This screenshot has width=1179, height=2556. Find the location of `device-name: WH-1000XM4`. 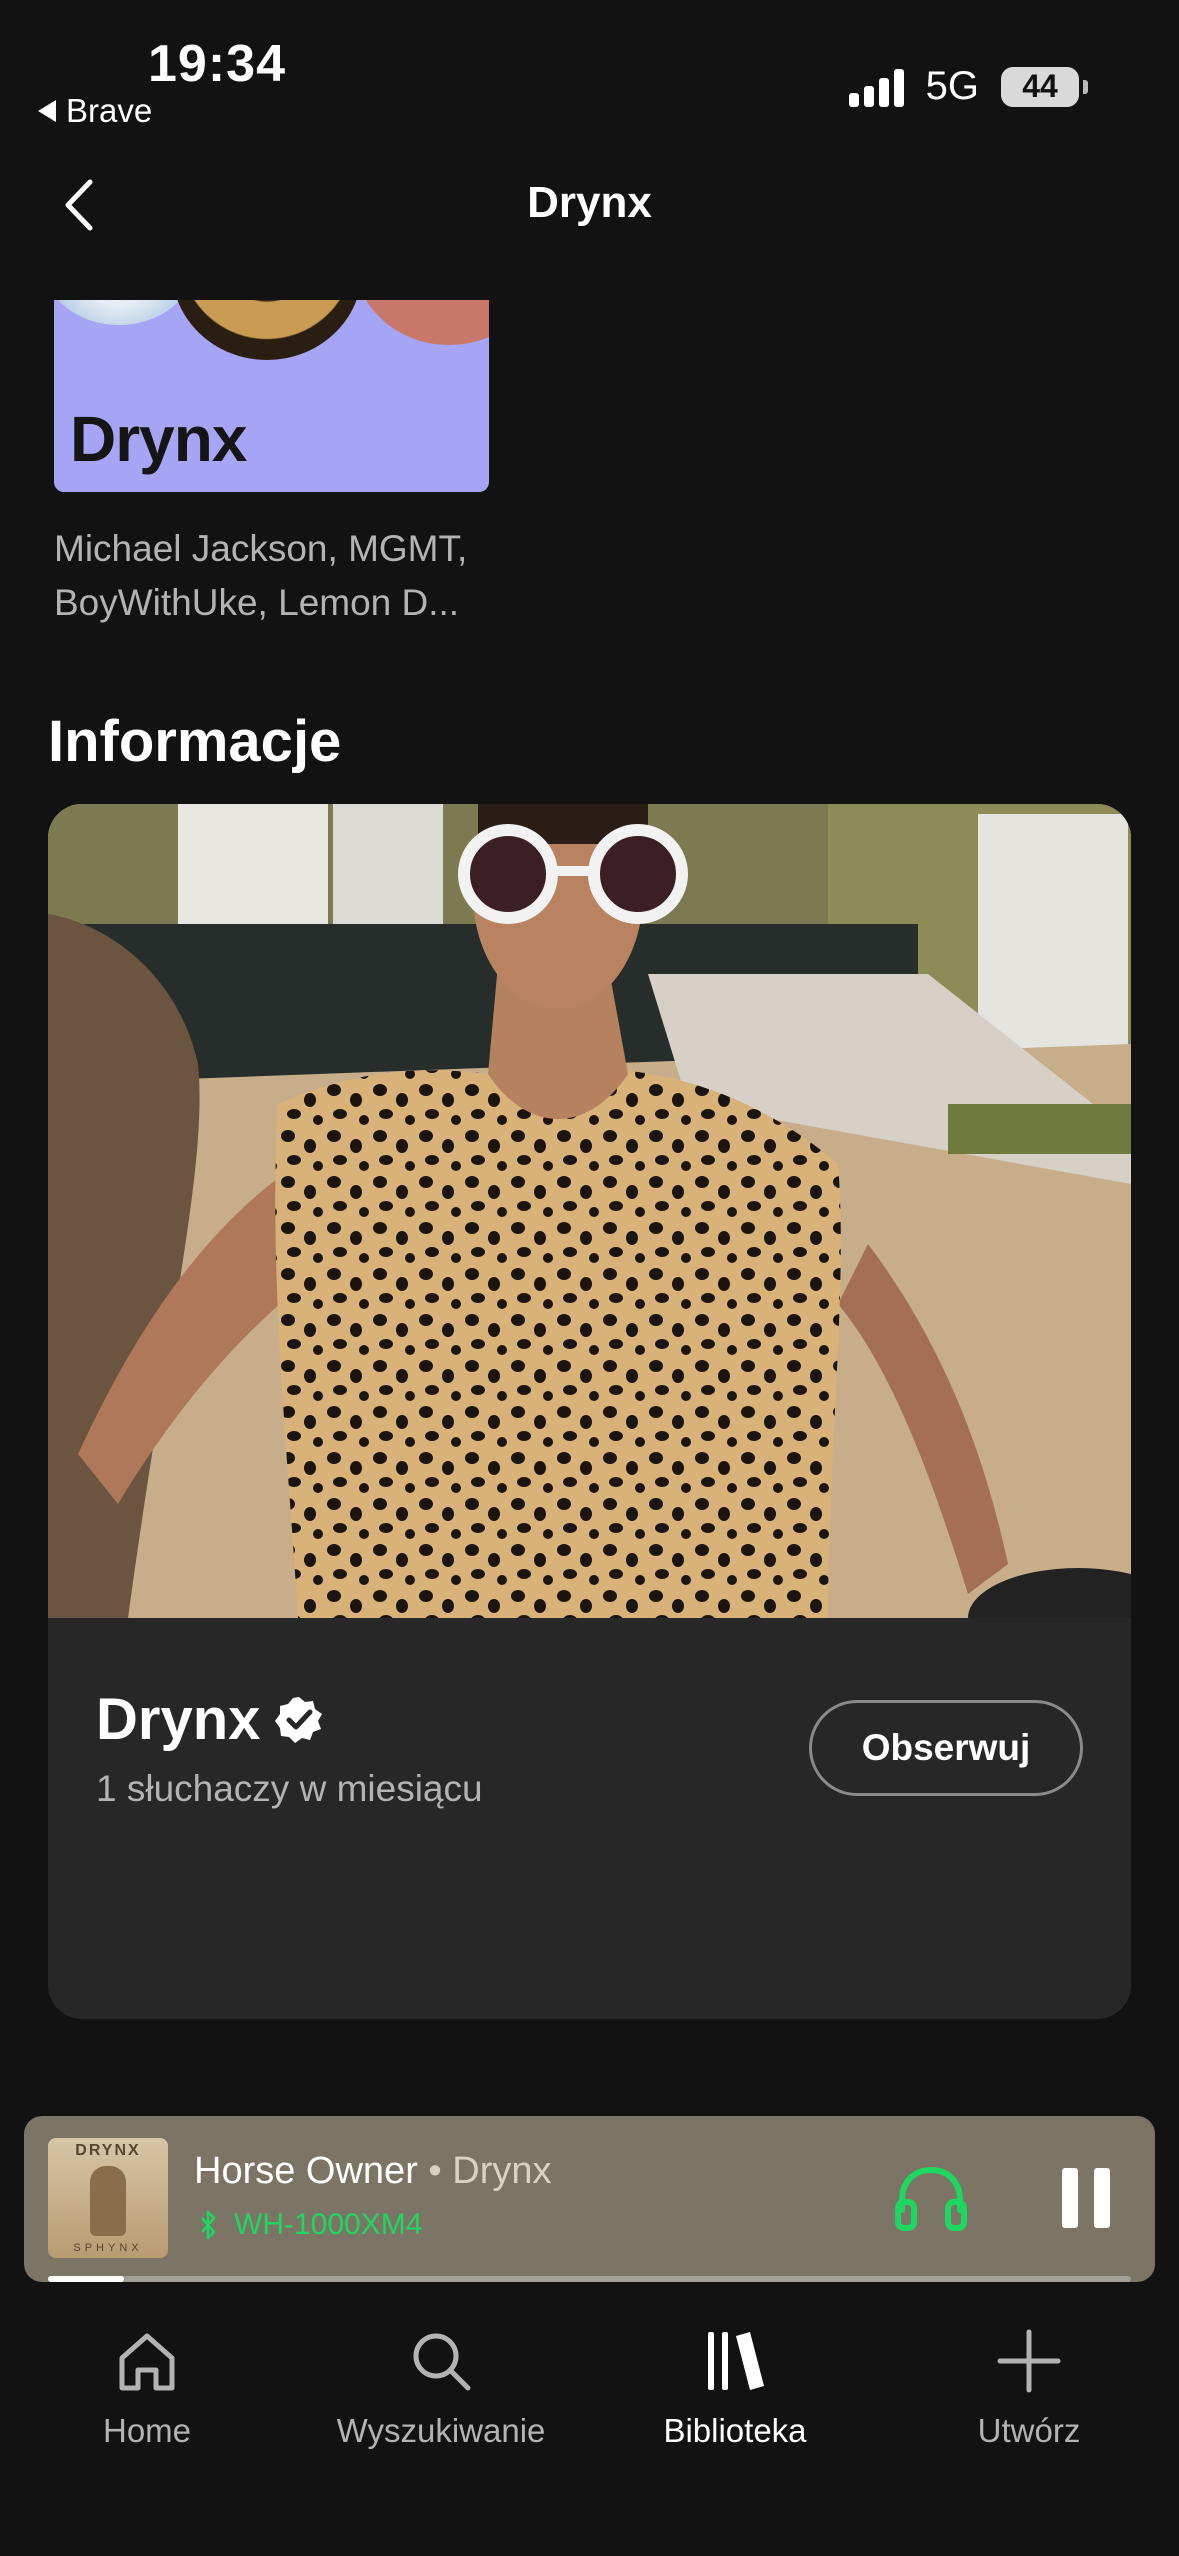

device-name: WH-1000XM4 is located at coordinates (328, 2224).